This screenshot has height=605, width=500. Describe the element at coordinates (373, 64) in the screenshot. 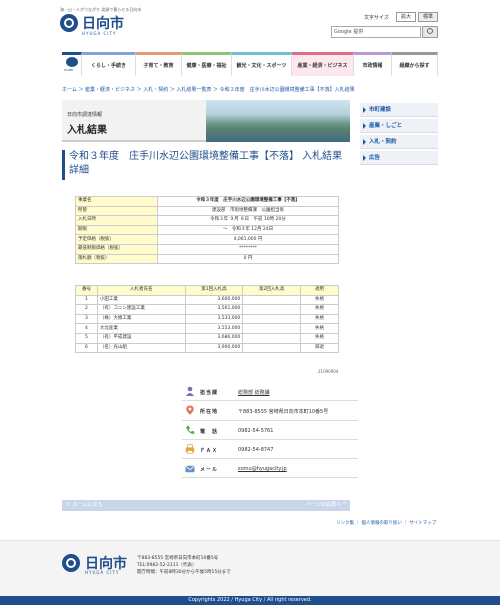

I see `nav-item-cityinfo: 市政情報` at that location.